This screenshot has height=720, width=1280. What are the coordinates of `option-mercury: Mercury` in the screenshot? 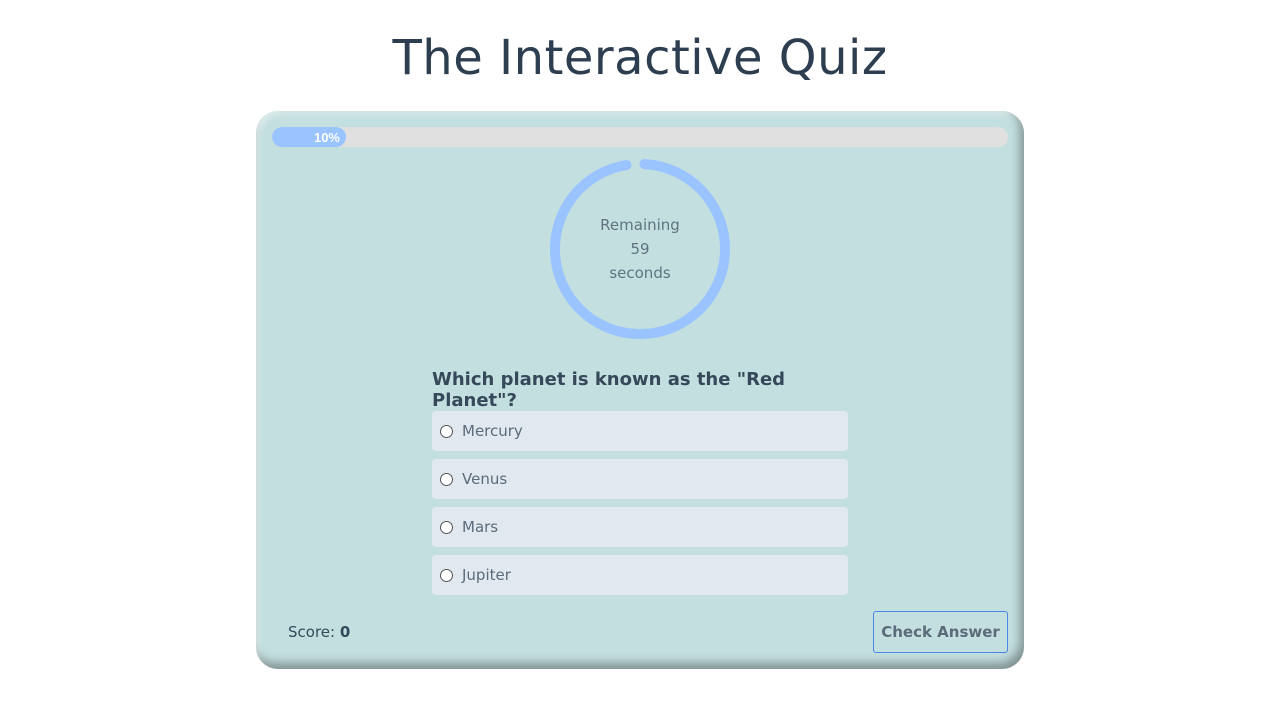 It's located at (640, 431).